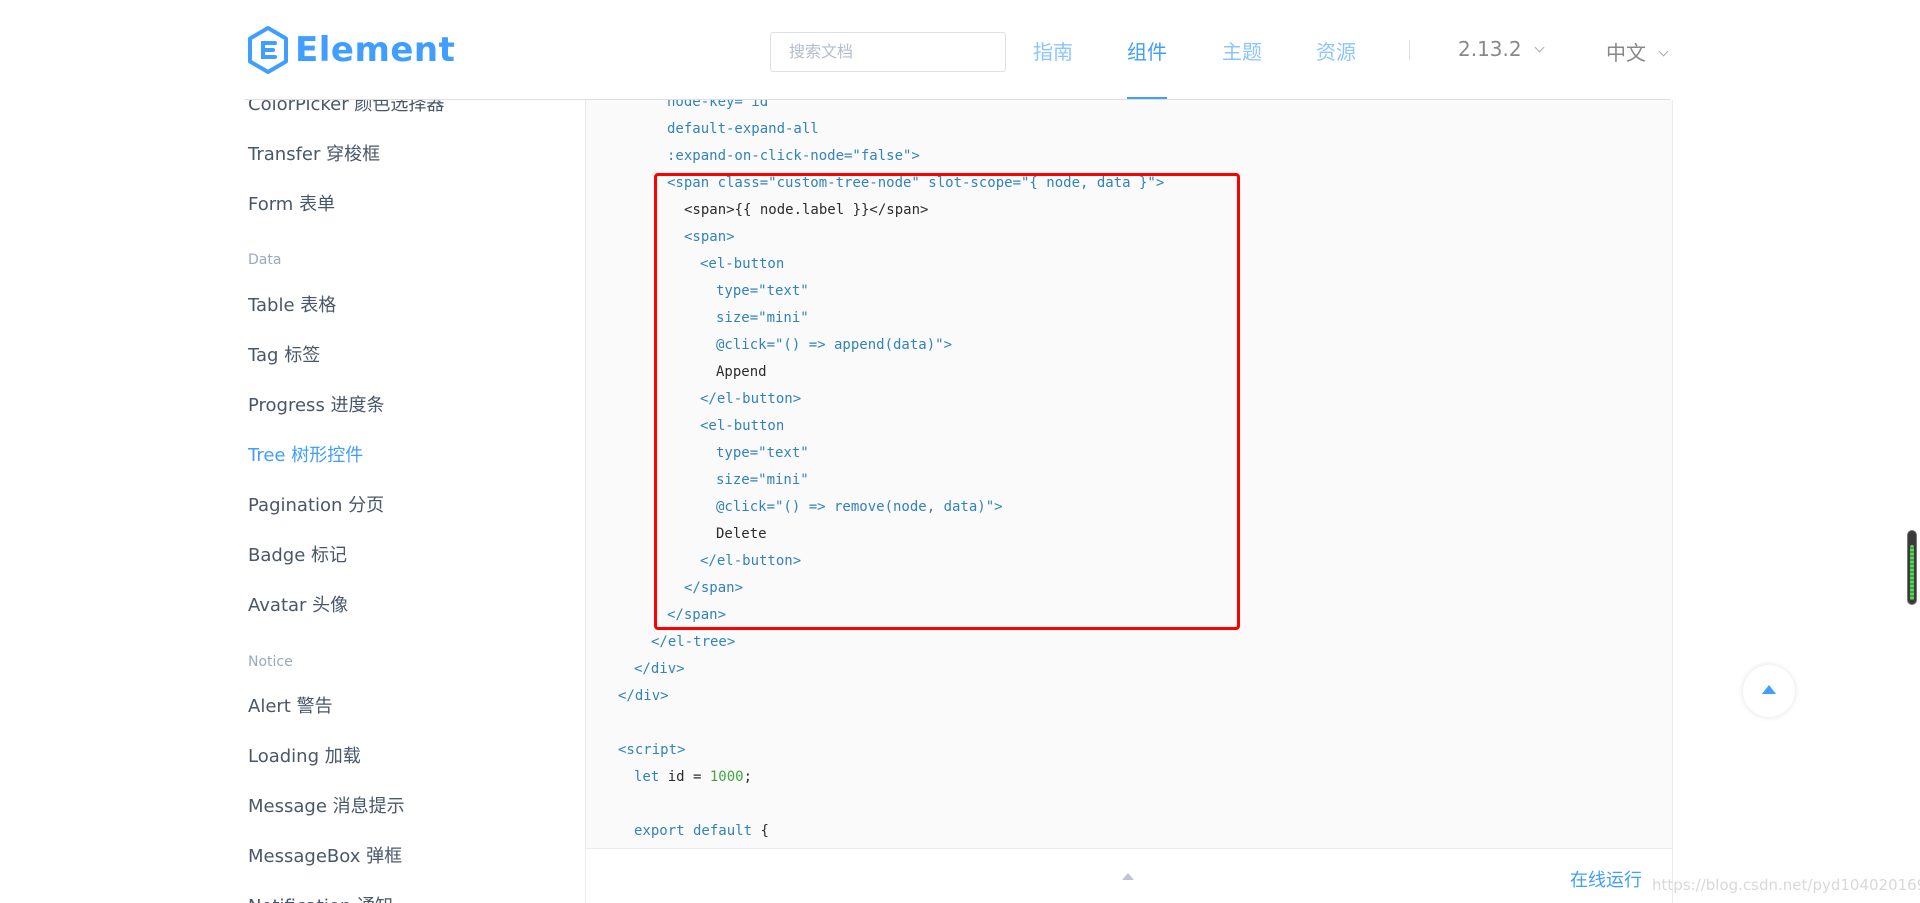 The width and height of the screenshot is (1920, 903). What do you see at coordinates (1336, 50) in the screenshot?
I see `nav-resource: 资源` at bounding box center [1336, 50].